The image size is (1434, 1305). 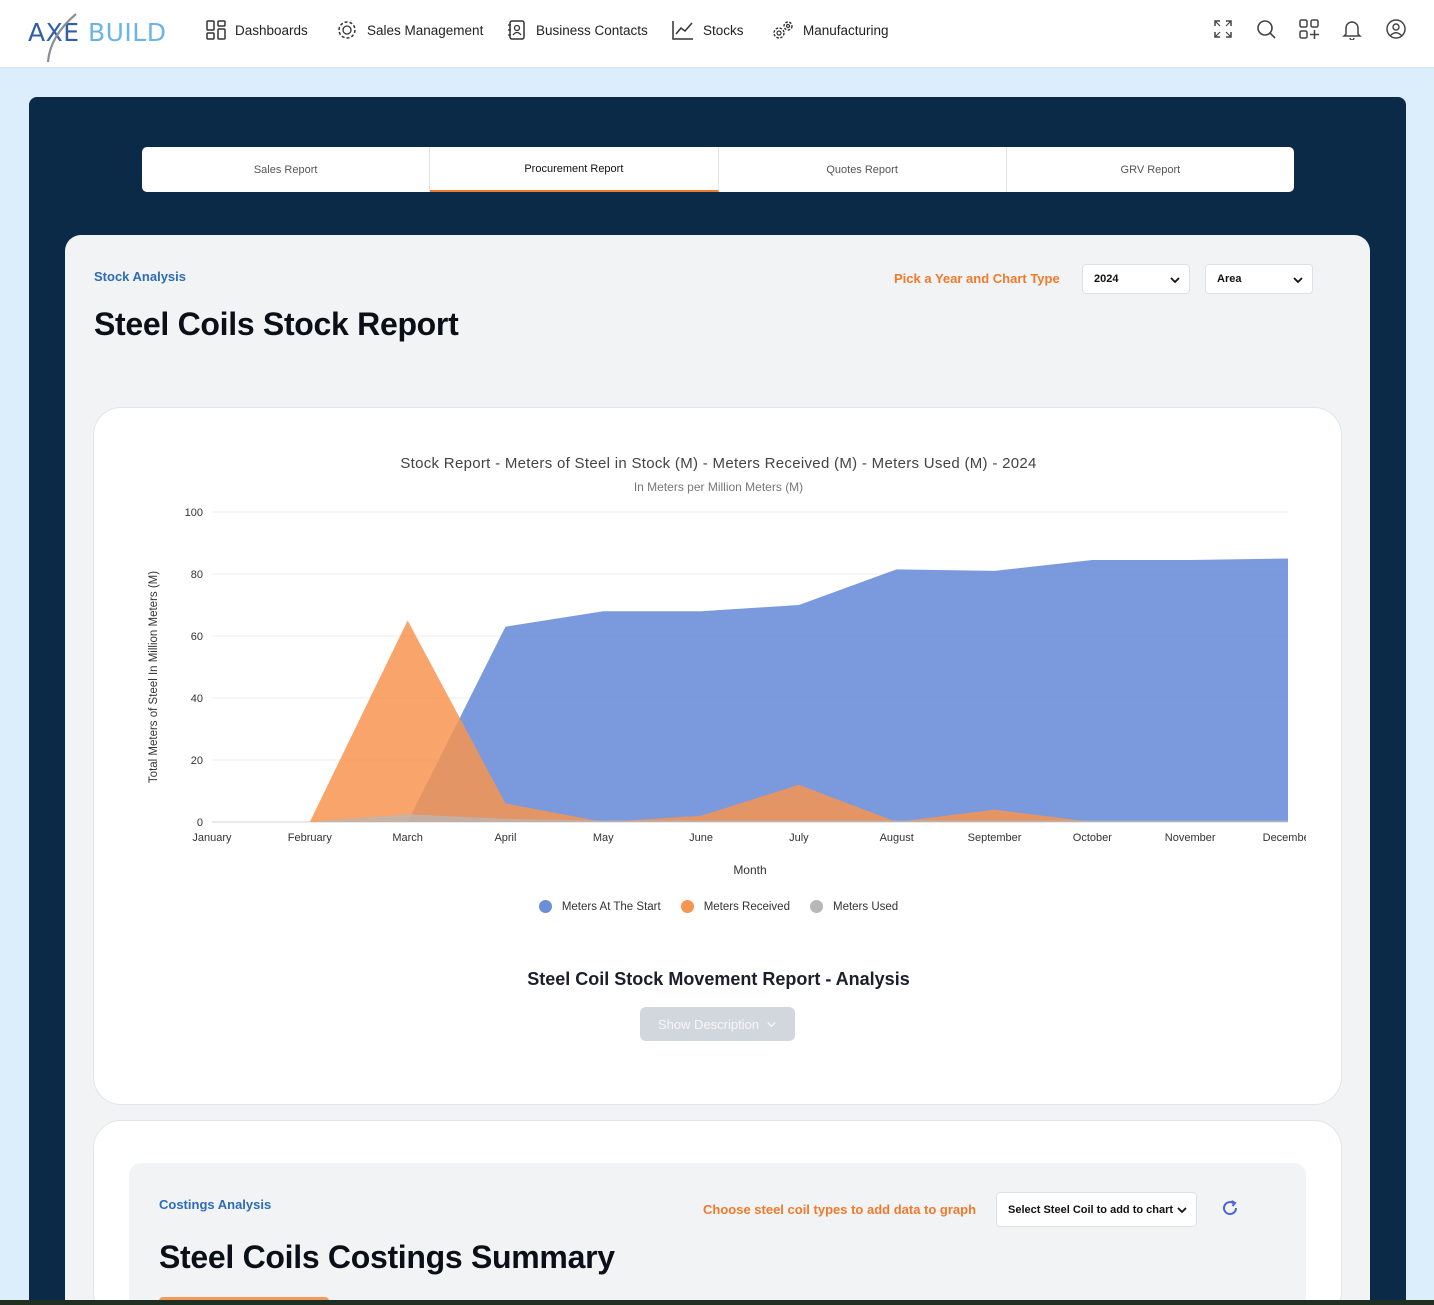 I want to click on x-tick-label: August, so click(x=897, y=838).